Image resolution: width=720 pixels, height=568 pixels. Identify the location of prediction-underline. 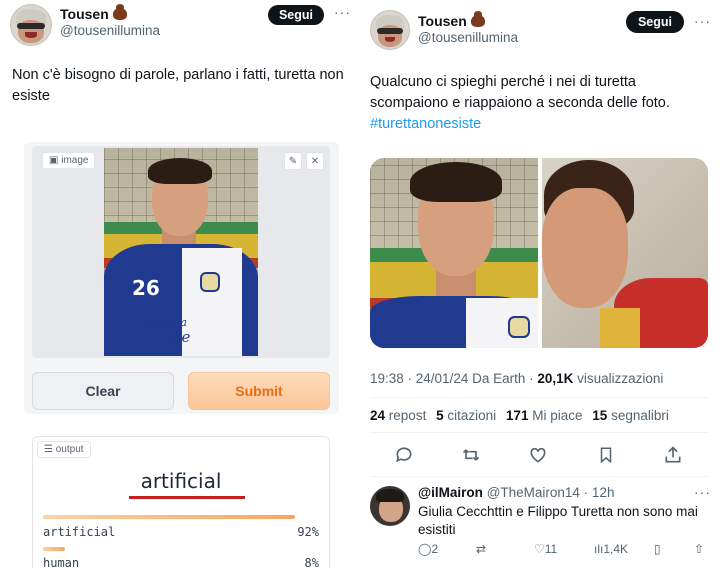
(187, 497).